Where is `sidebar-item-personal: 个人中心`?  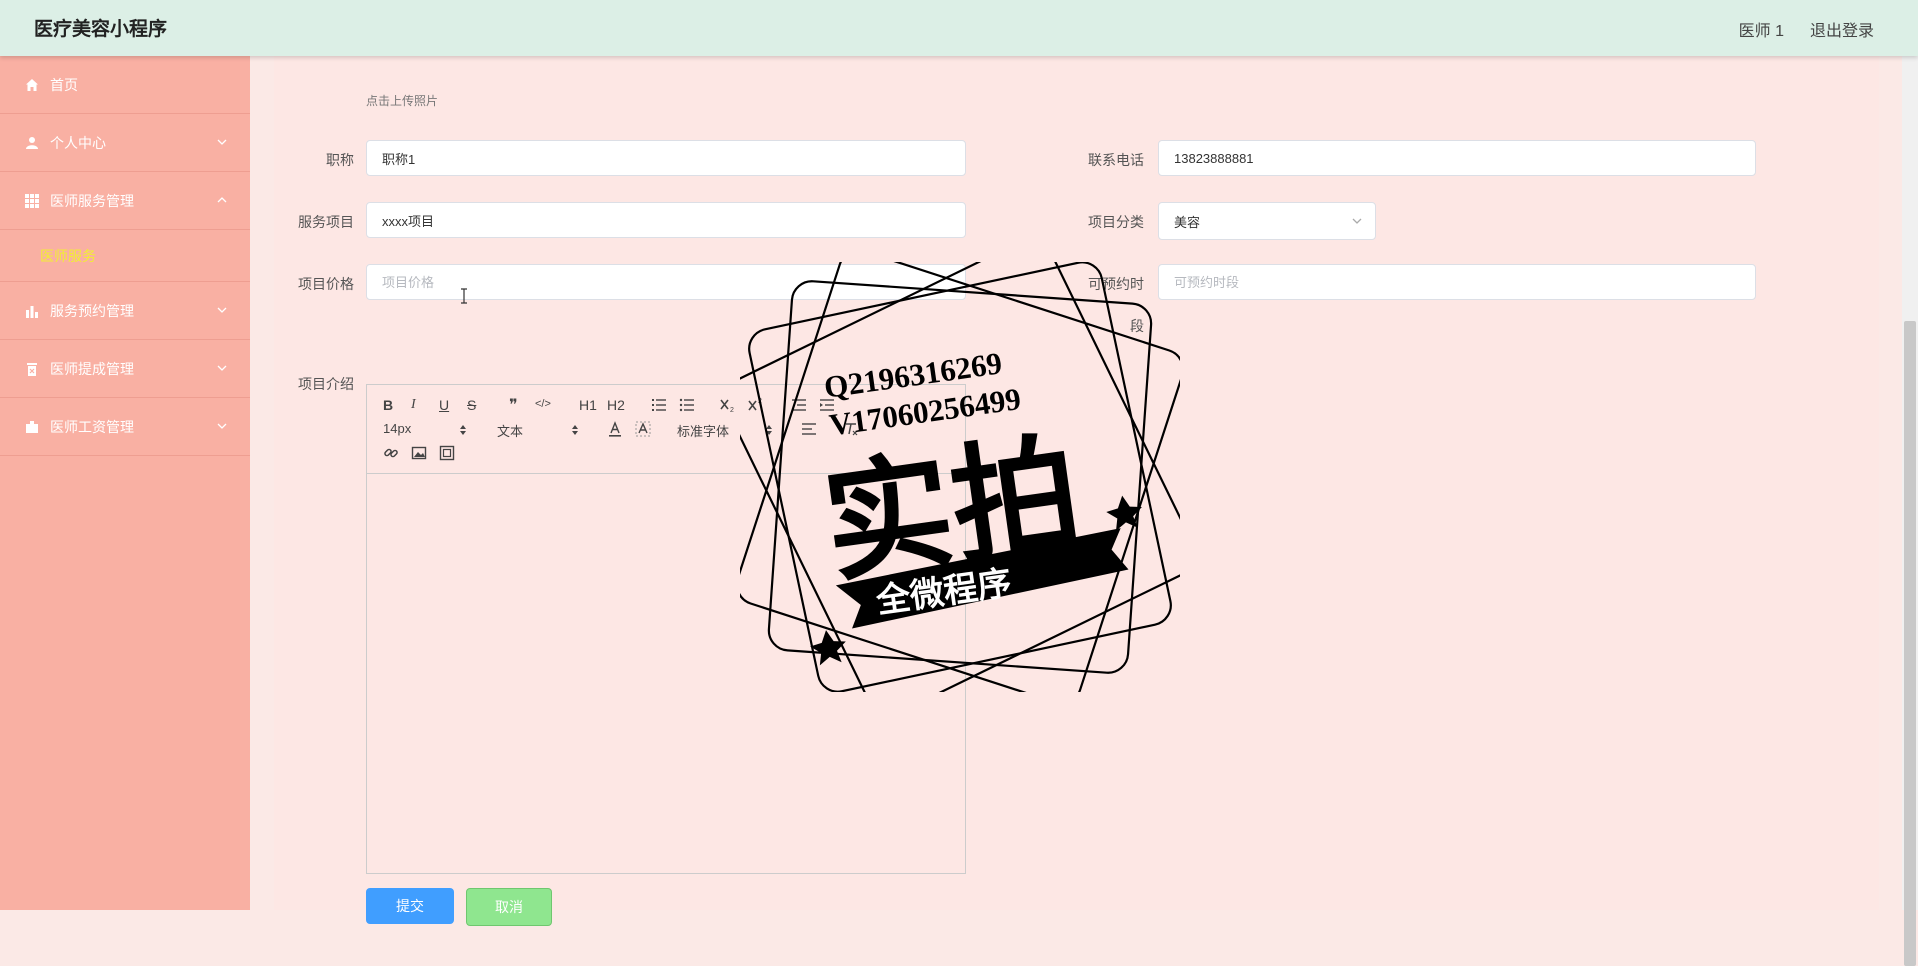 sidebar-item-personal: 个人中心 is located at coordinates (125, 143).